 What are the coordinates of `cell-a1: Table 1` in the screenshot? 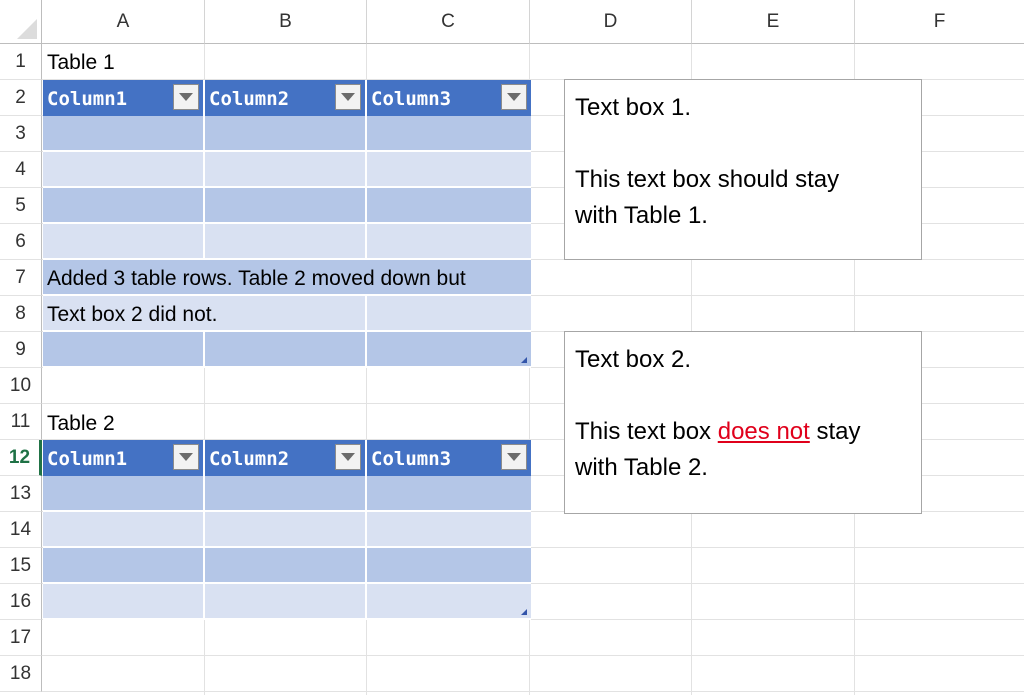 It's located at (81, 62).